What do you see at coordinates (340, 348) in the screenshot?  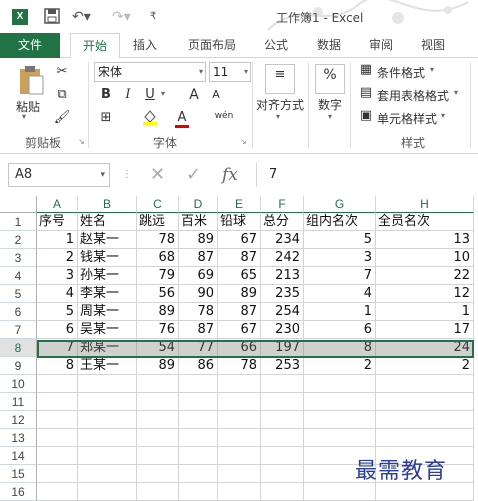 I see `table-cell: 8` at bounding box center [340, 348].